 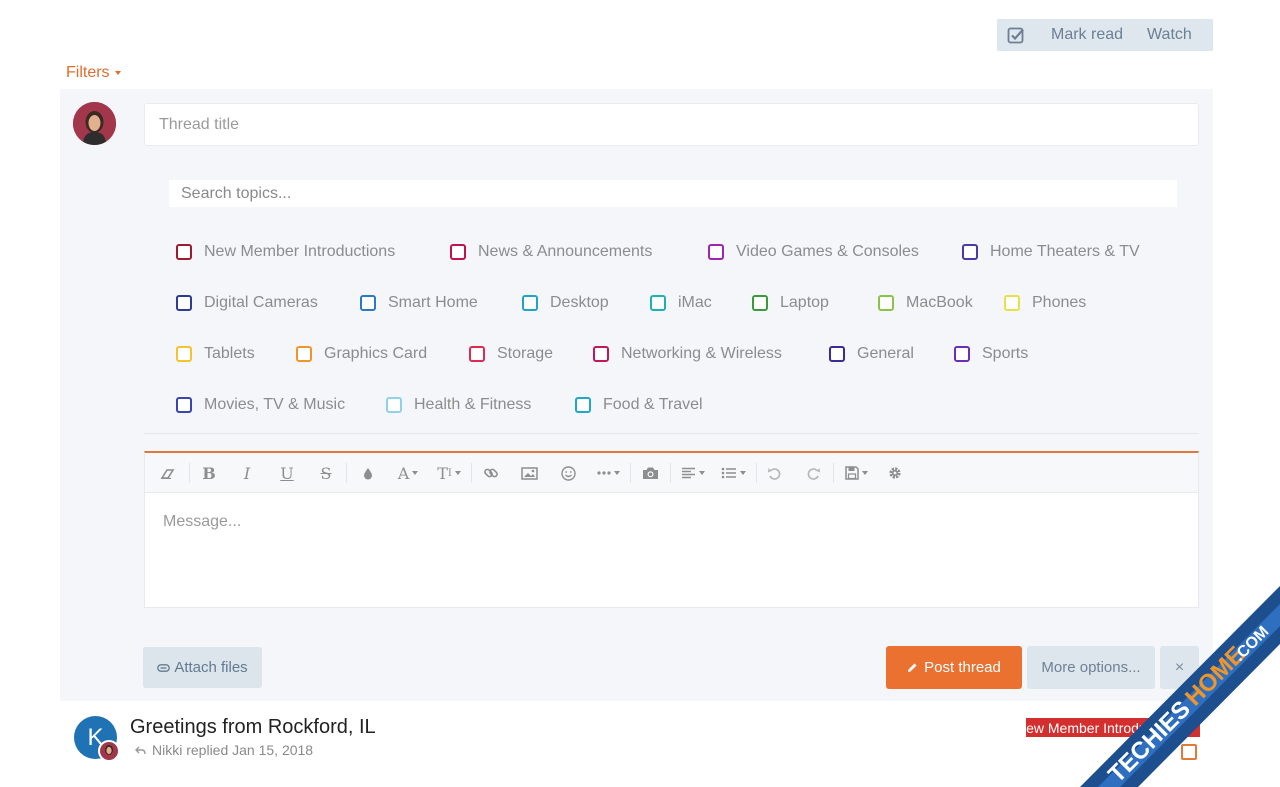 What do you see at coordinates (579, 252) in the screenshot?
I see `topic-option-news-announcements: News & Announcements` at bounding box center [579, 252].